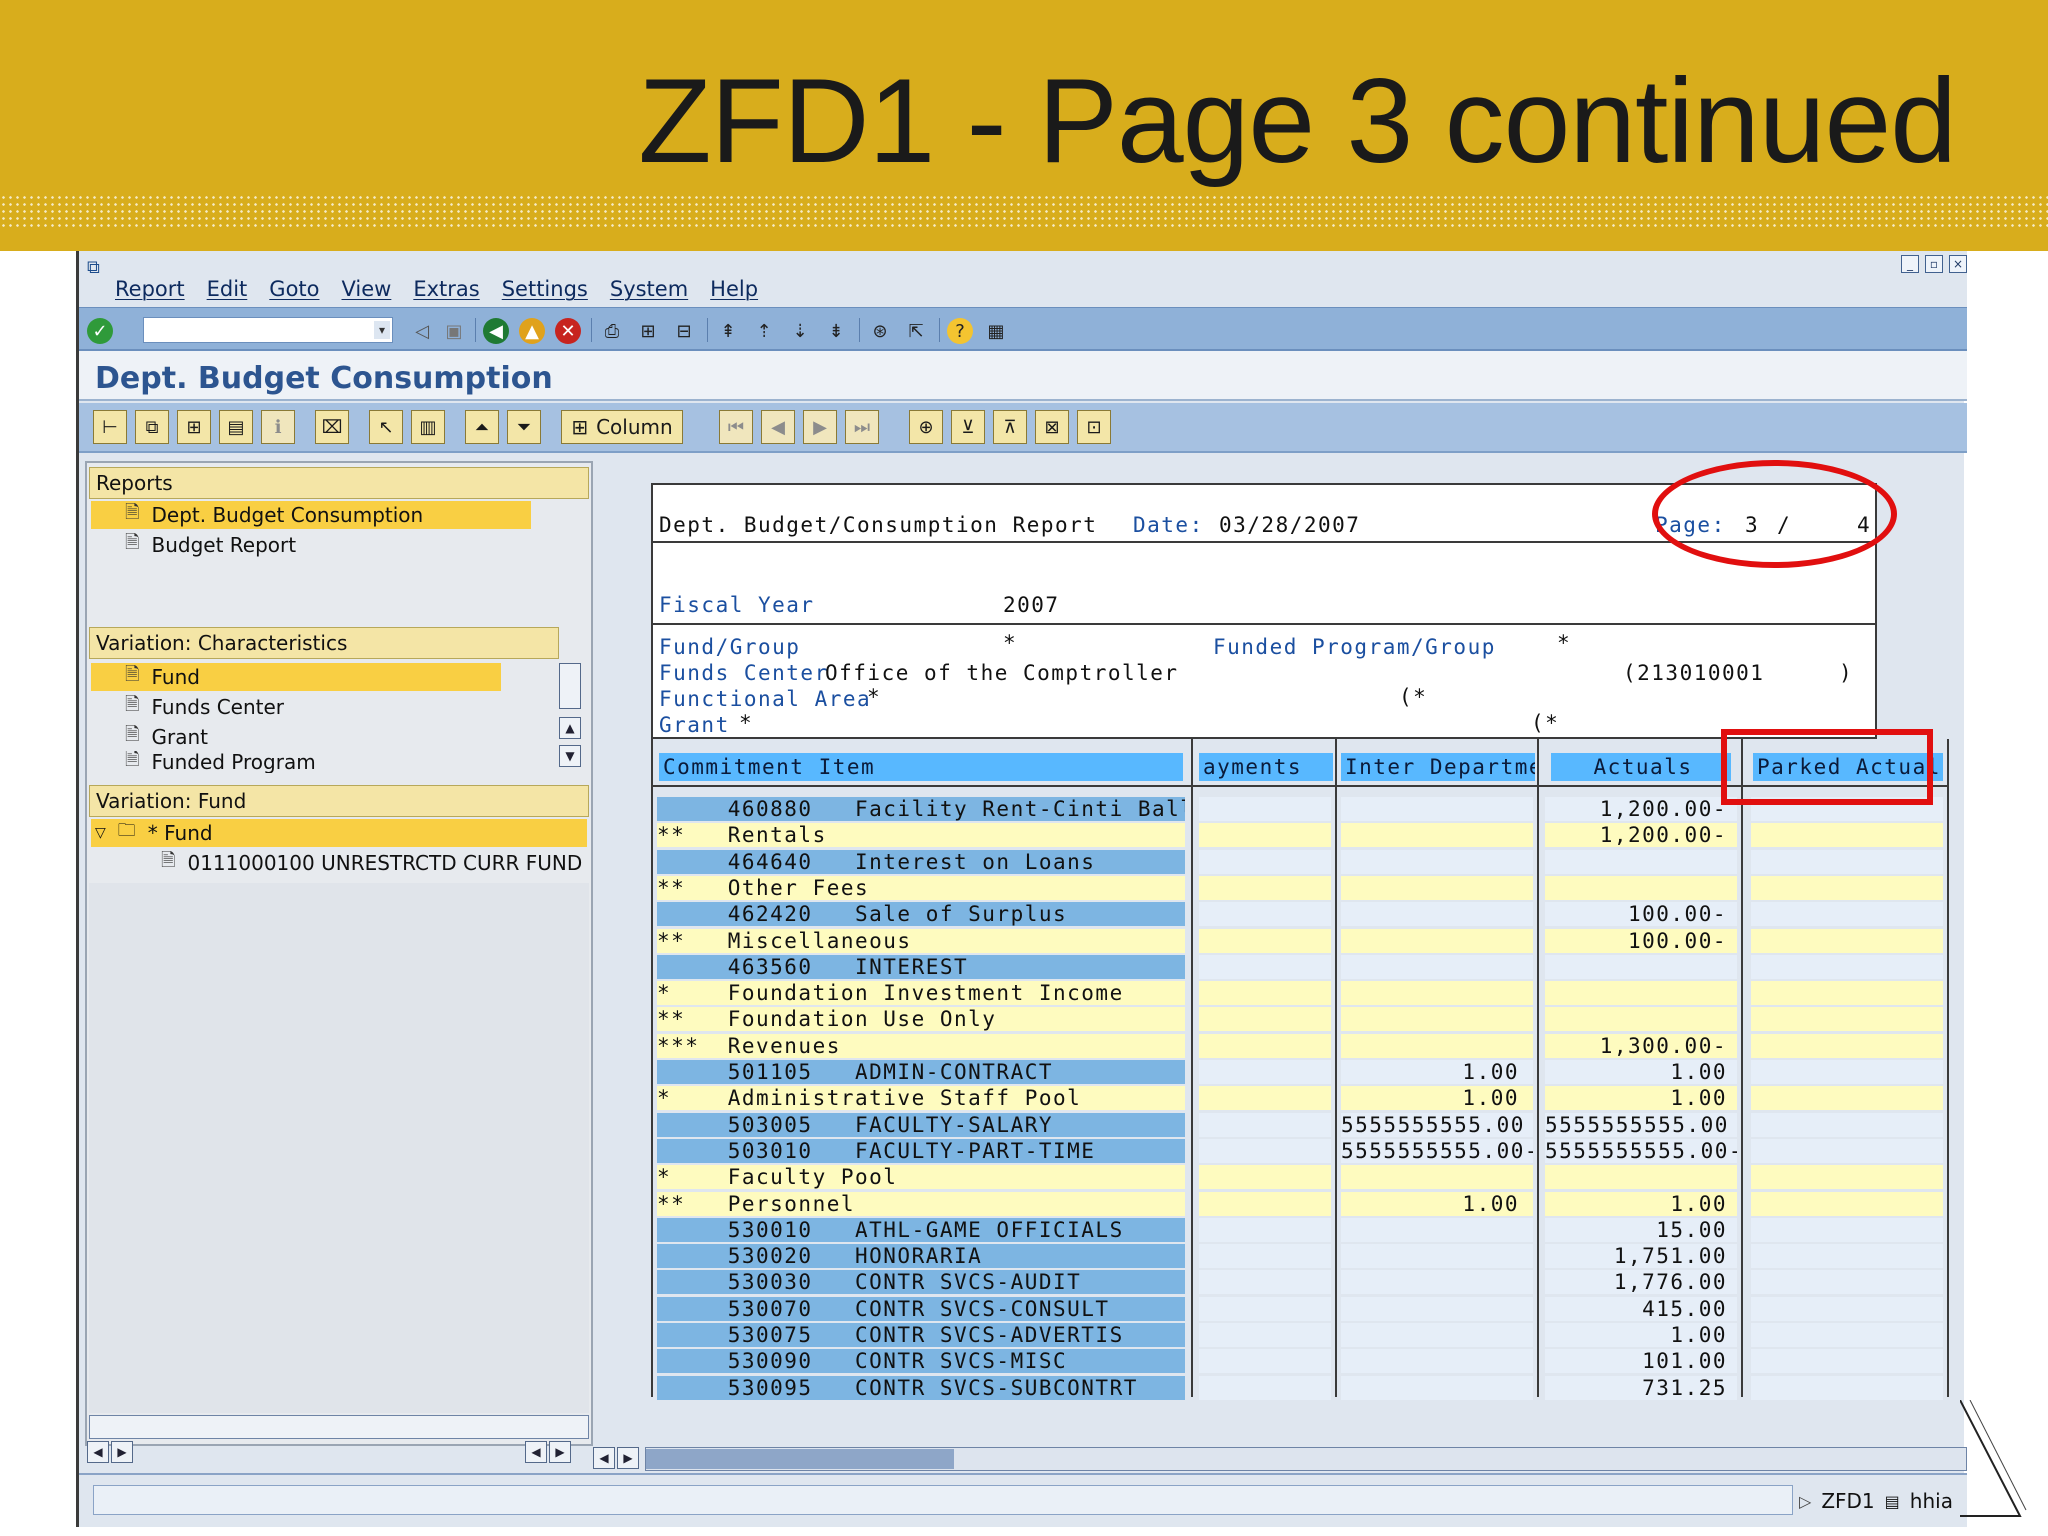 Image resolution: width=2048 pixels, height=1536 pixels. What do you see at coordinates (736, 427) in the screenshot?
I see `first-column-icon: ⏮` at bounding box center [736, 427].